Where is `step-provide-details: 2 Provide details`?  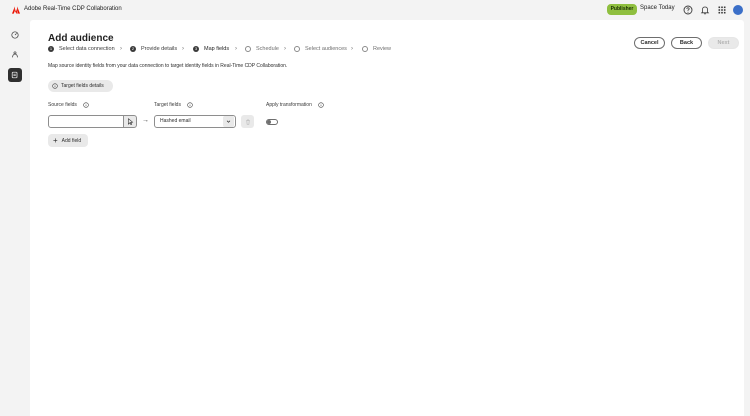 step-provide-details: 2 Provide details is located at coordinates (153, 49).